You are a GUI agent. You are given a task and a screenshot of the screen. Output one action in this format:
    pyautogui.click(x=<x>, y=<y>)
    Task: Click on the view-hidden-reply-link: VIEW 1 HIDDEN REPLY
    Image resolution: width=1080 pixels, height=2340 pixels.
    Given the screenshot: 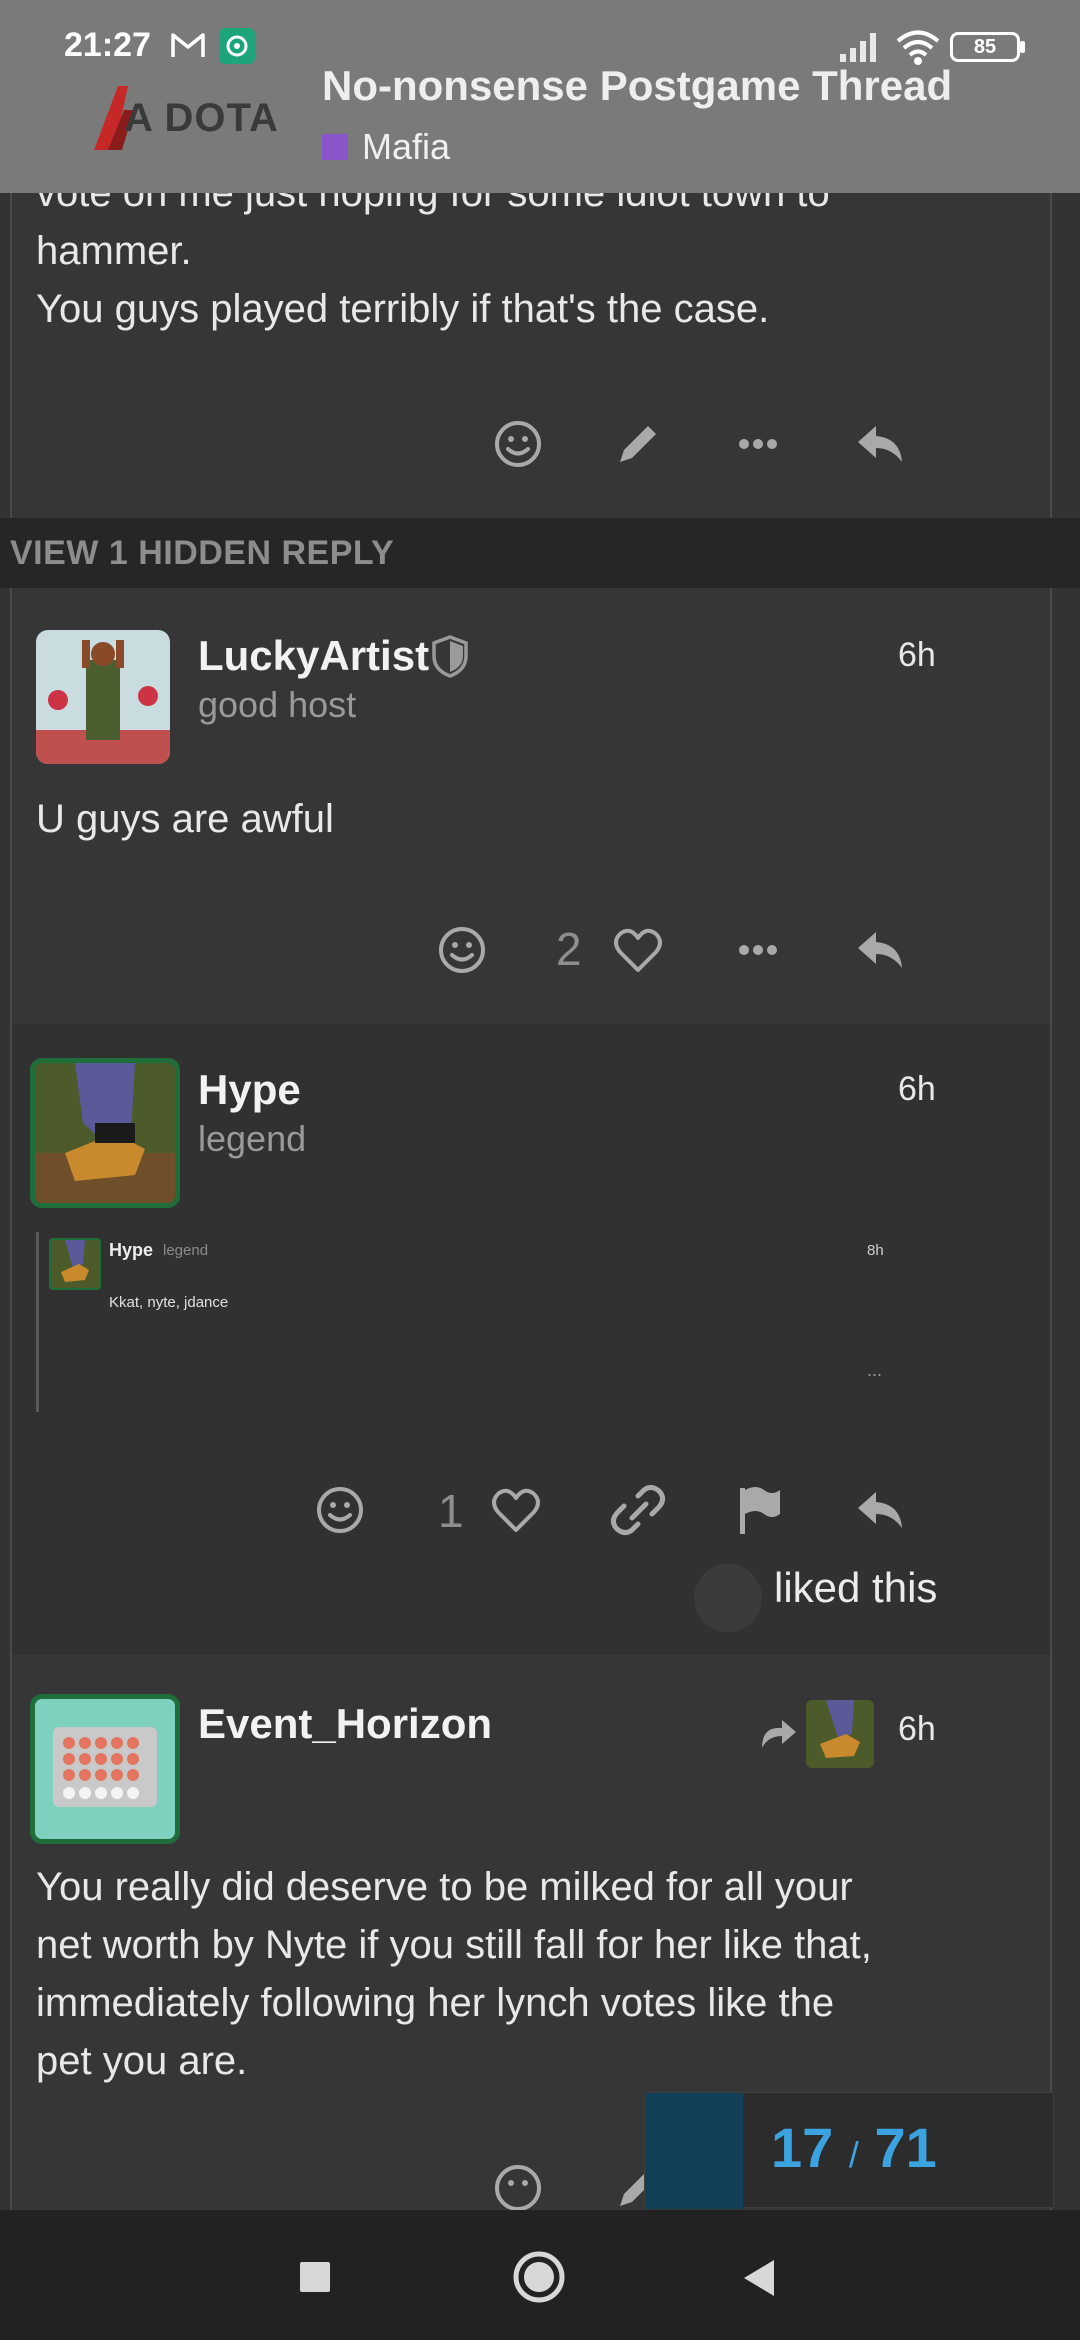 What is the action you would take?
    pyautogui.click(x=202, y=553)
    